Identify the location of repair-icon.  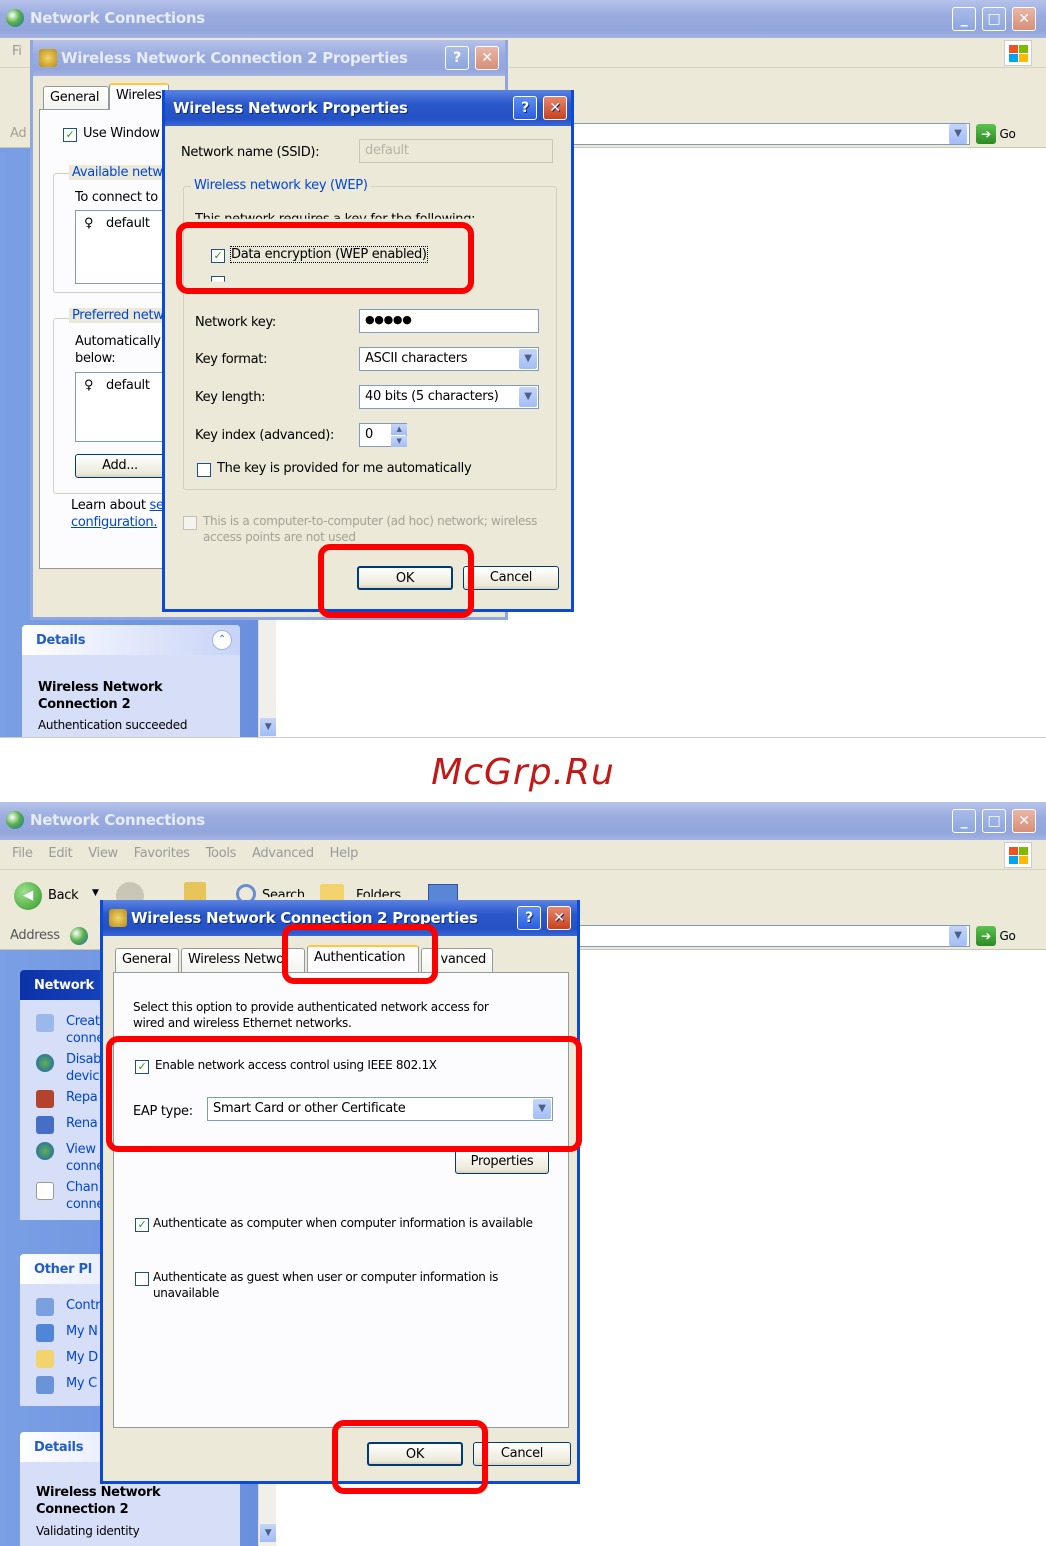
(45, 1099).